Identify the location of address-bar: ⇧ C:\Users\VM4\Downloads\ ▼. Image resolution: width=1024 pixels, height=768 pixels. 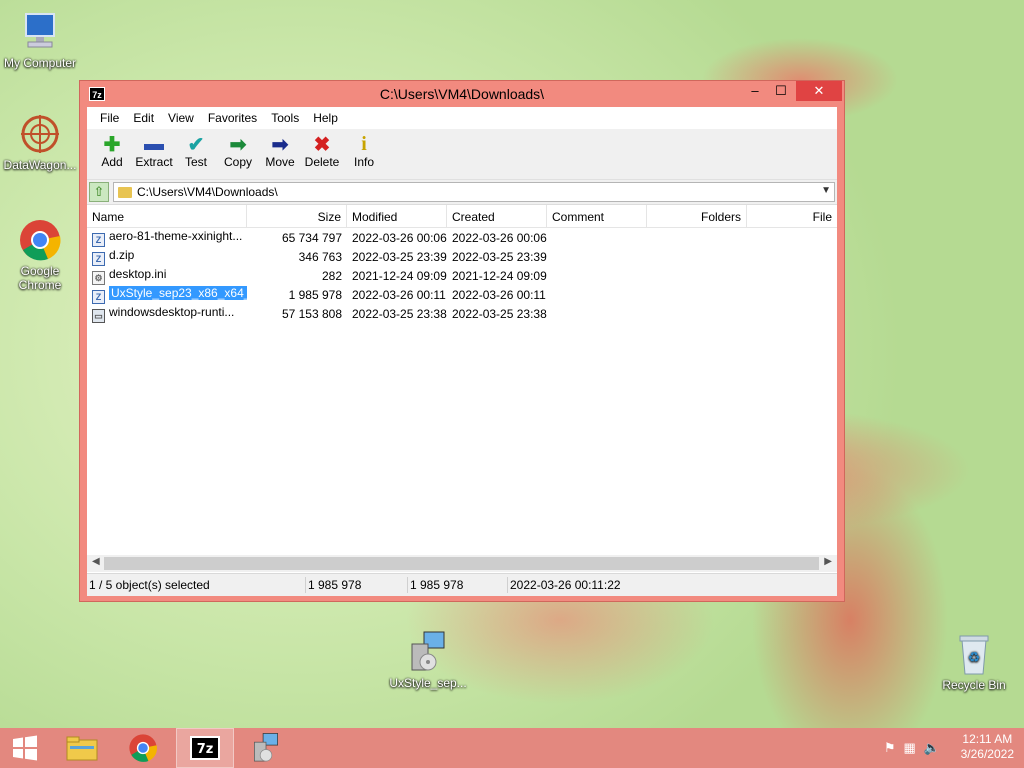
(462, 192).